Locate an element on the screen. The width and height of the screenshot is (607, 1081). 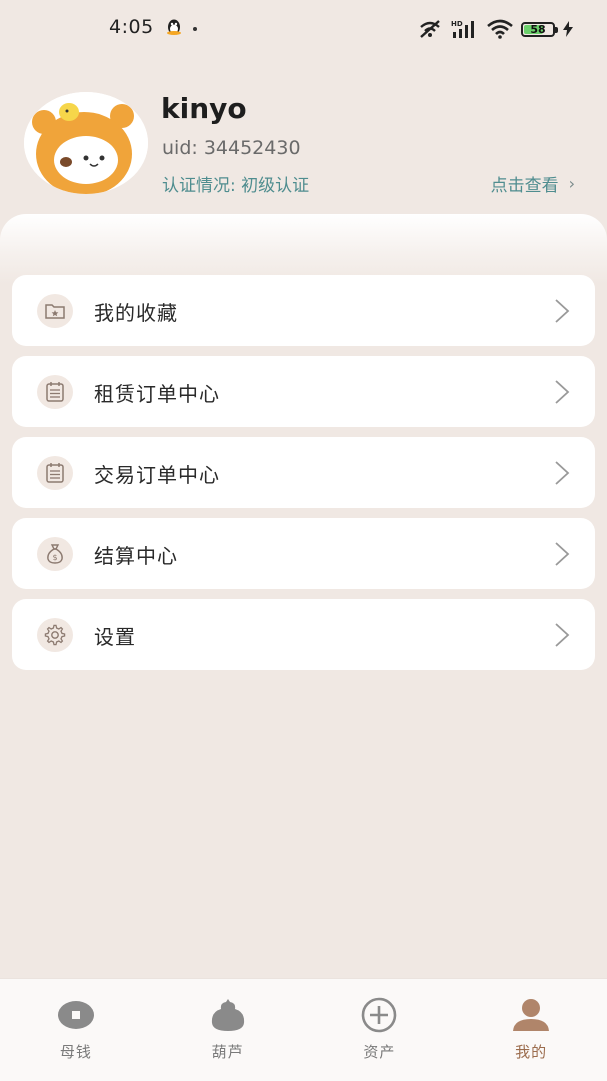
bottom-tab-bar: 母钱 葫芦 资产 我的 is located at coordinates (303, 1029).